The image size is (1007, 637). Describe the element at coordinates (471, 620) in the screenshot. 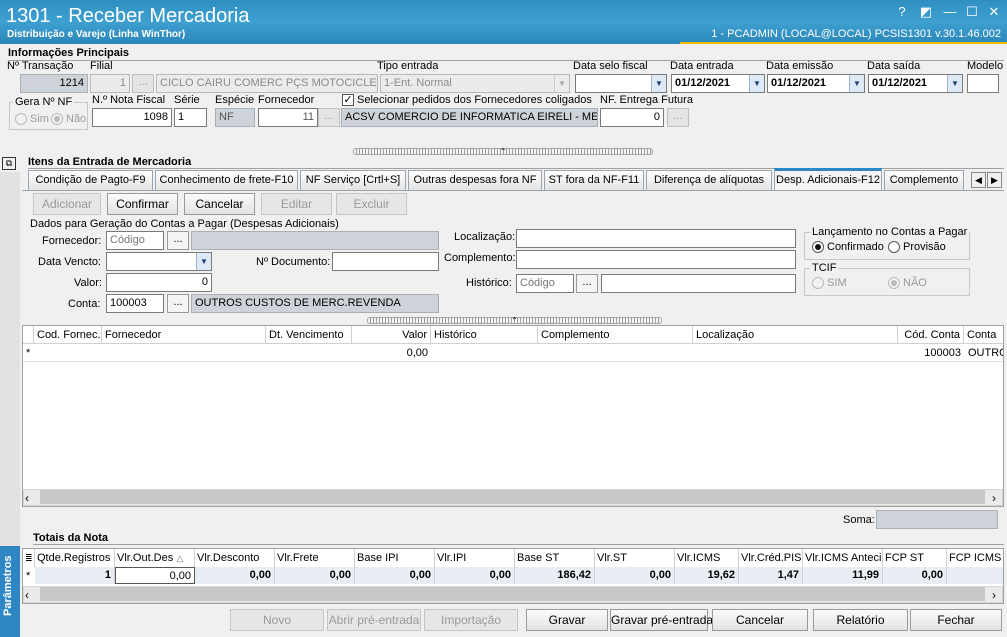

I see `importacao-button: Importação` at that location.